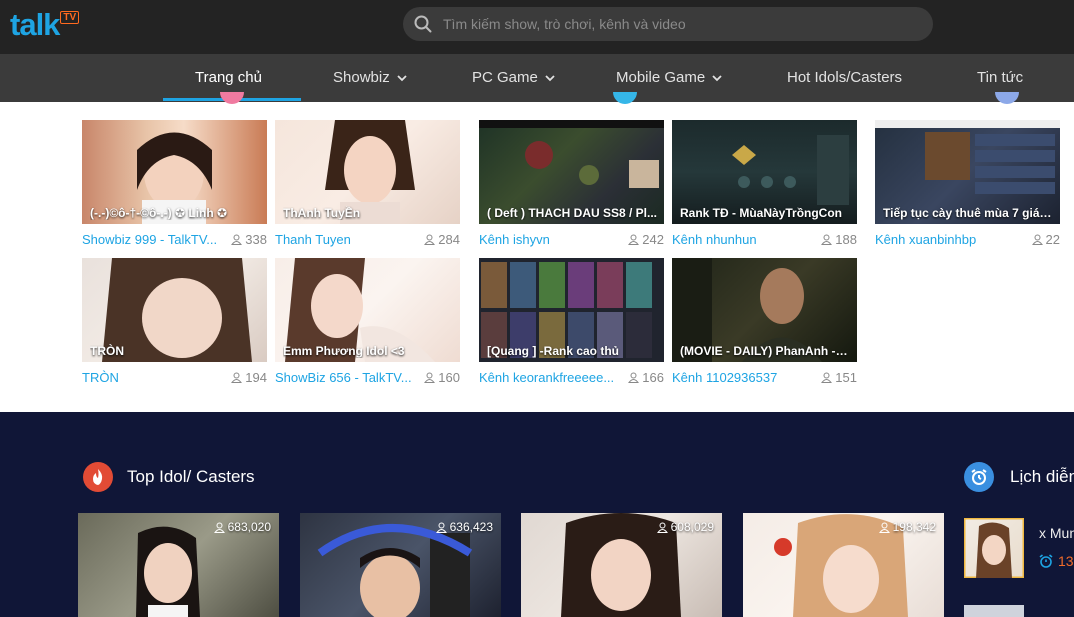 The image size is (1074, 617). Describe the element at coordinates (370, 78) in the screenshot. I see `nav-item-showbiz: Showbiz` at that location.